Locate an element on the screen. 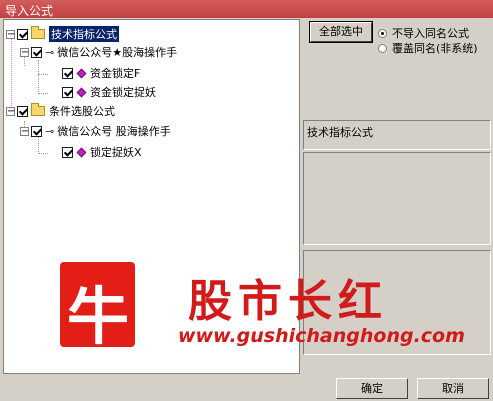 Image resolution: width=493 pixels, height=401 pixels. checkbox-item3 is located at coordinates (67, 152).